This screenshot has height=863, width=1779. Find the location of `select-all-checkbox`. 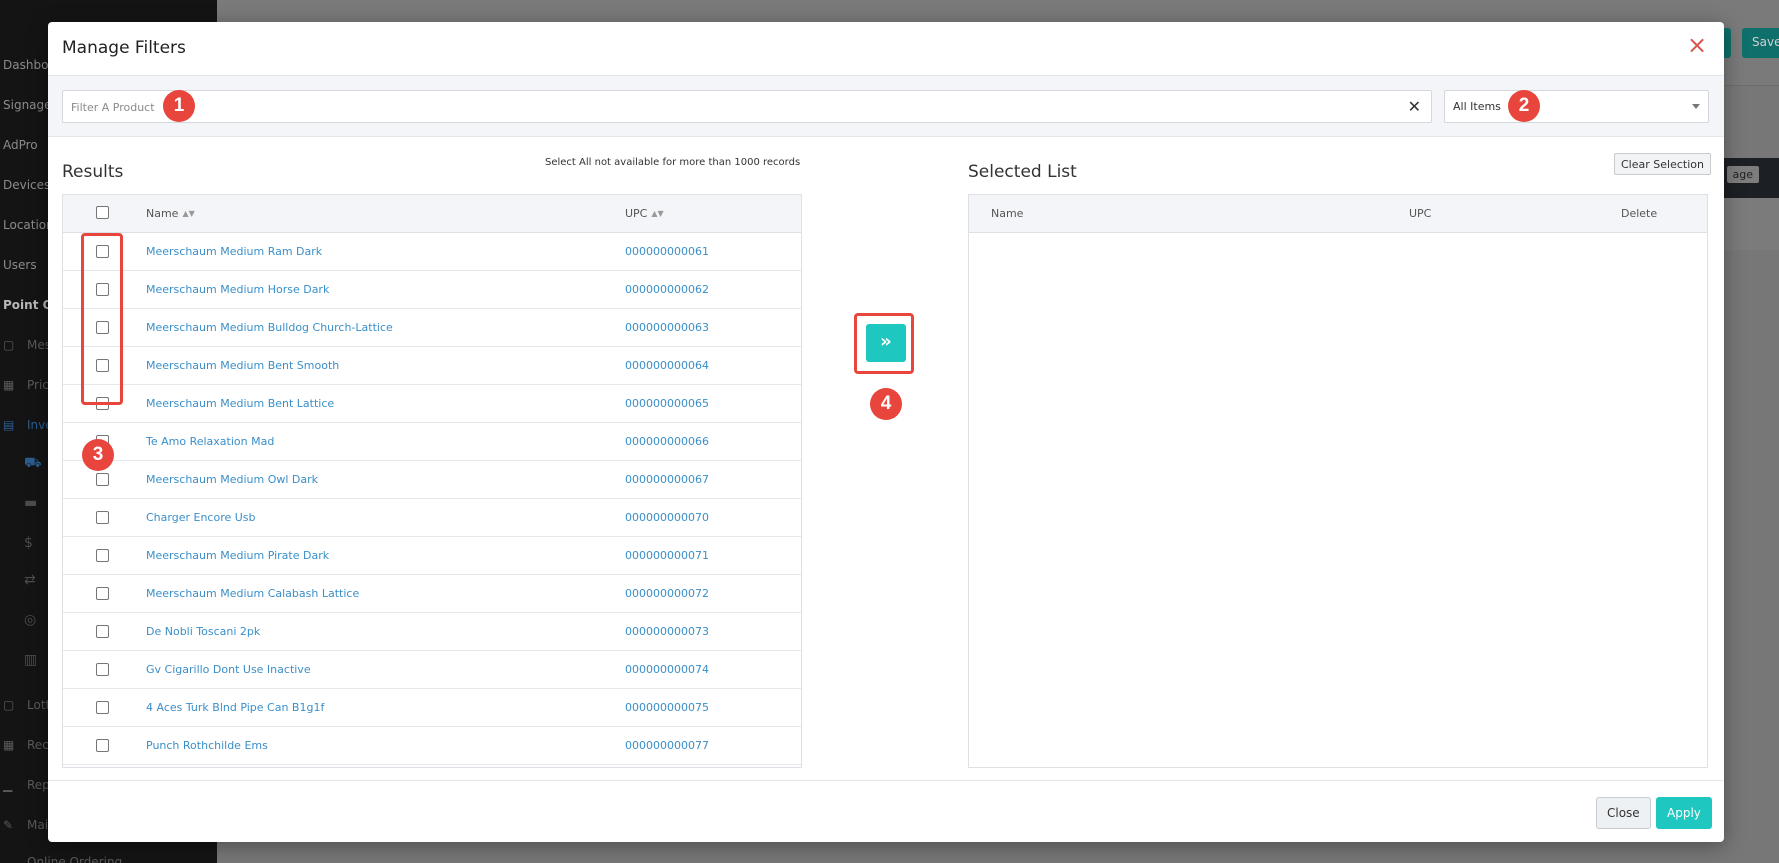

select-all-checkbox is located at coordinates (102, 212).